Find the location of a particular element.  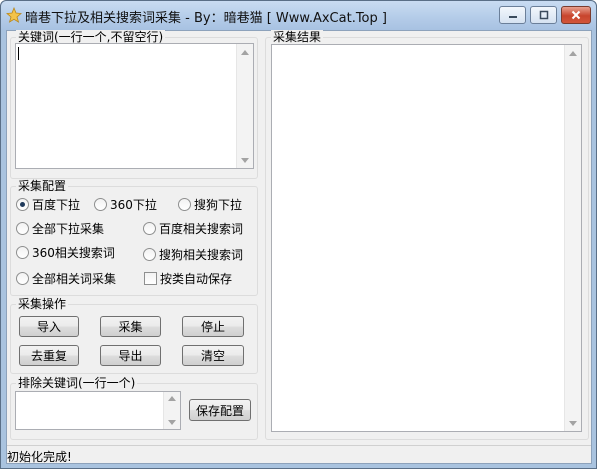

minimize-icon is located at coordinates (512, 17).